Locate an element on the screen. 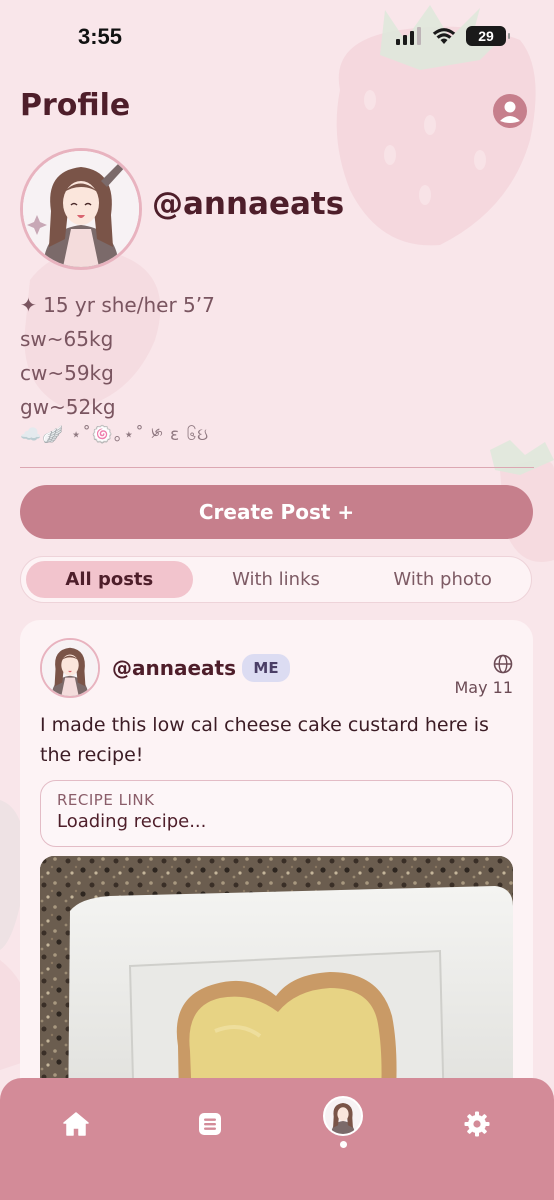 This screenshot has width=554, height=1200. nav-profile-avatar is located at coordinates (343, 1116).